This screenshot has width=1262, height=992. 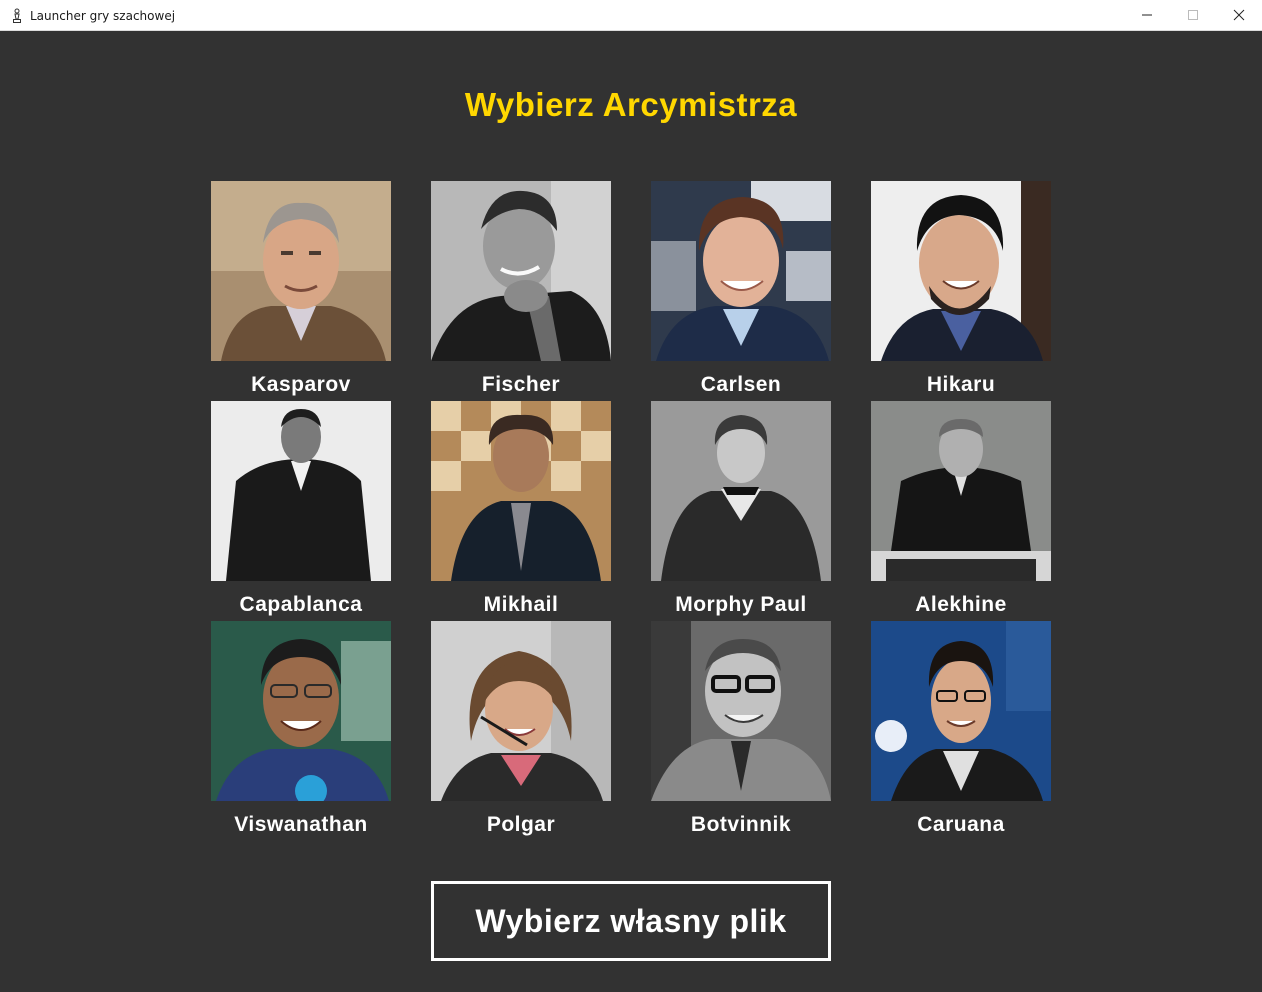 I want to click on close-button, so click(x=1239, y=15).